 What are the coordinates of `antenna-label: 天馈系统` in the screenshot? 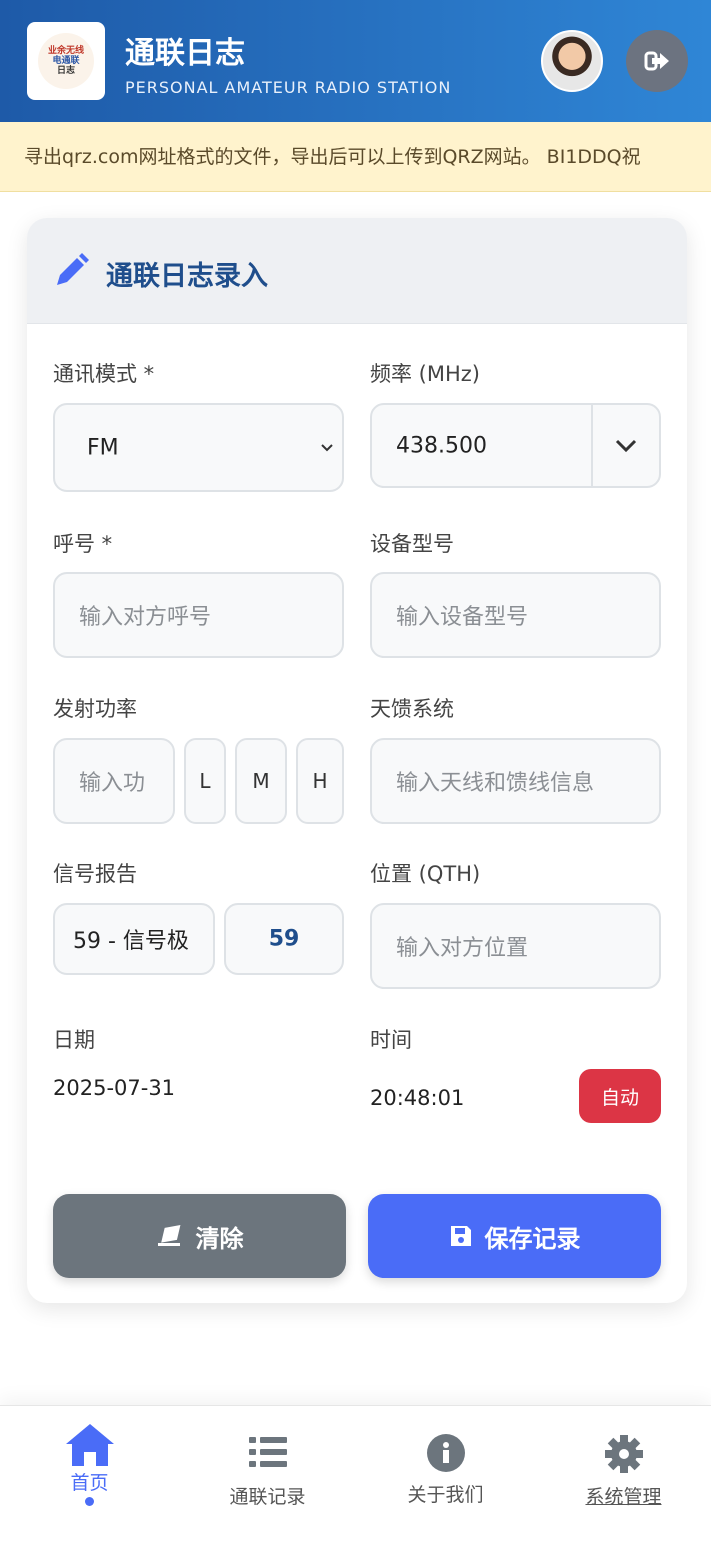 It's located at (412, 709).